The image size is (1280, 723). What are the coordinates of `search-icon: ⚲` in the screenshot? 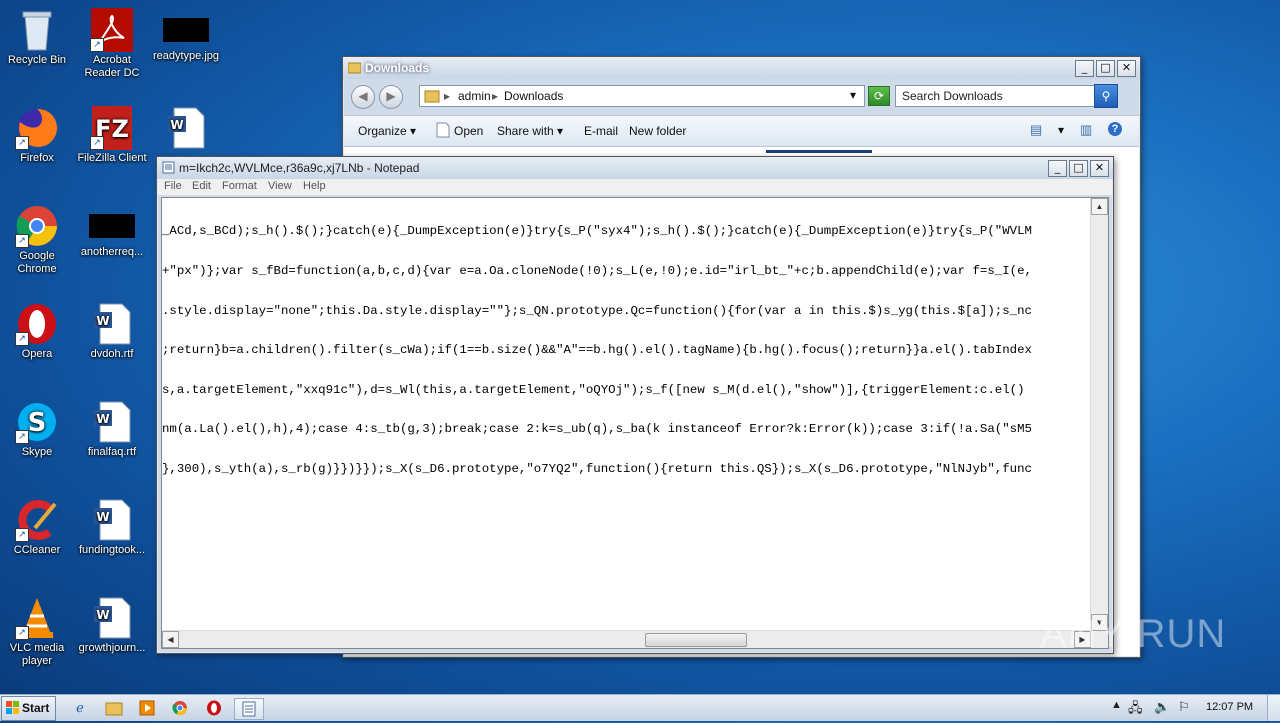 It's located at (1106, 96).